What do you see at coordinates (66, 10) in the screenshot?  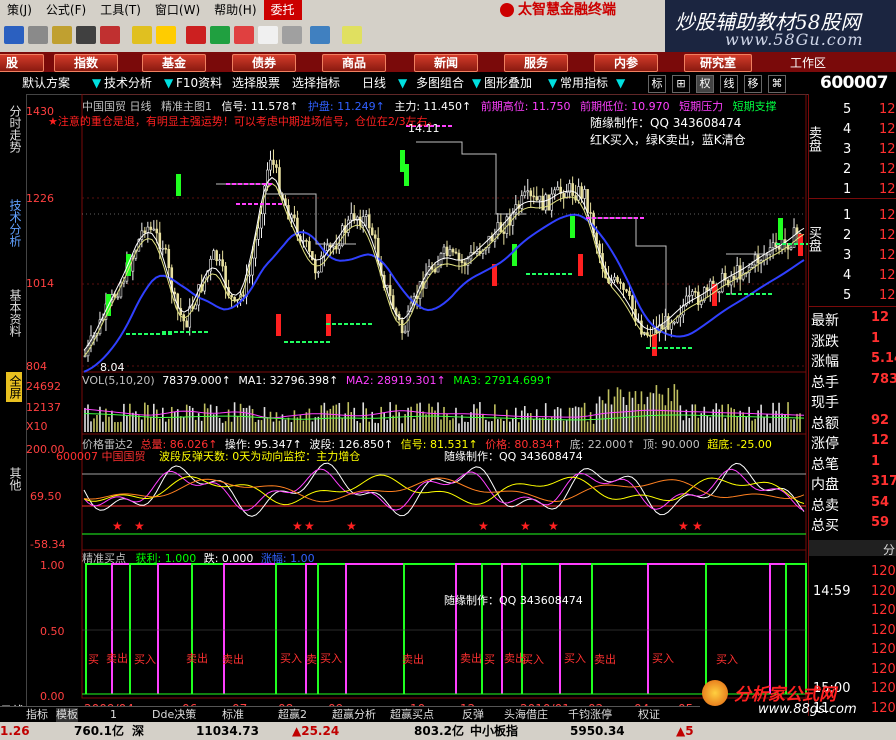 I see `menu-formula: 公式(F)` at bounding box center [66, 10].